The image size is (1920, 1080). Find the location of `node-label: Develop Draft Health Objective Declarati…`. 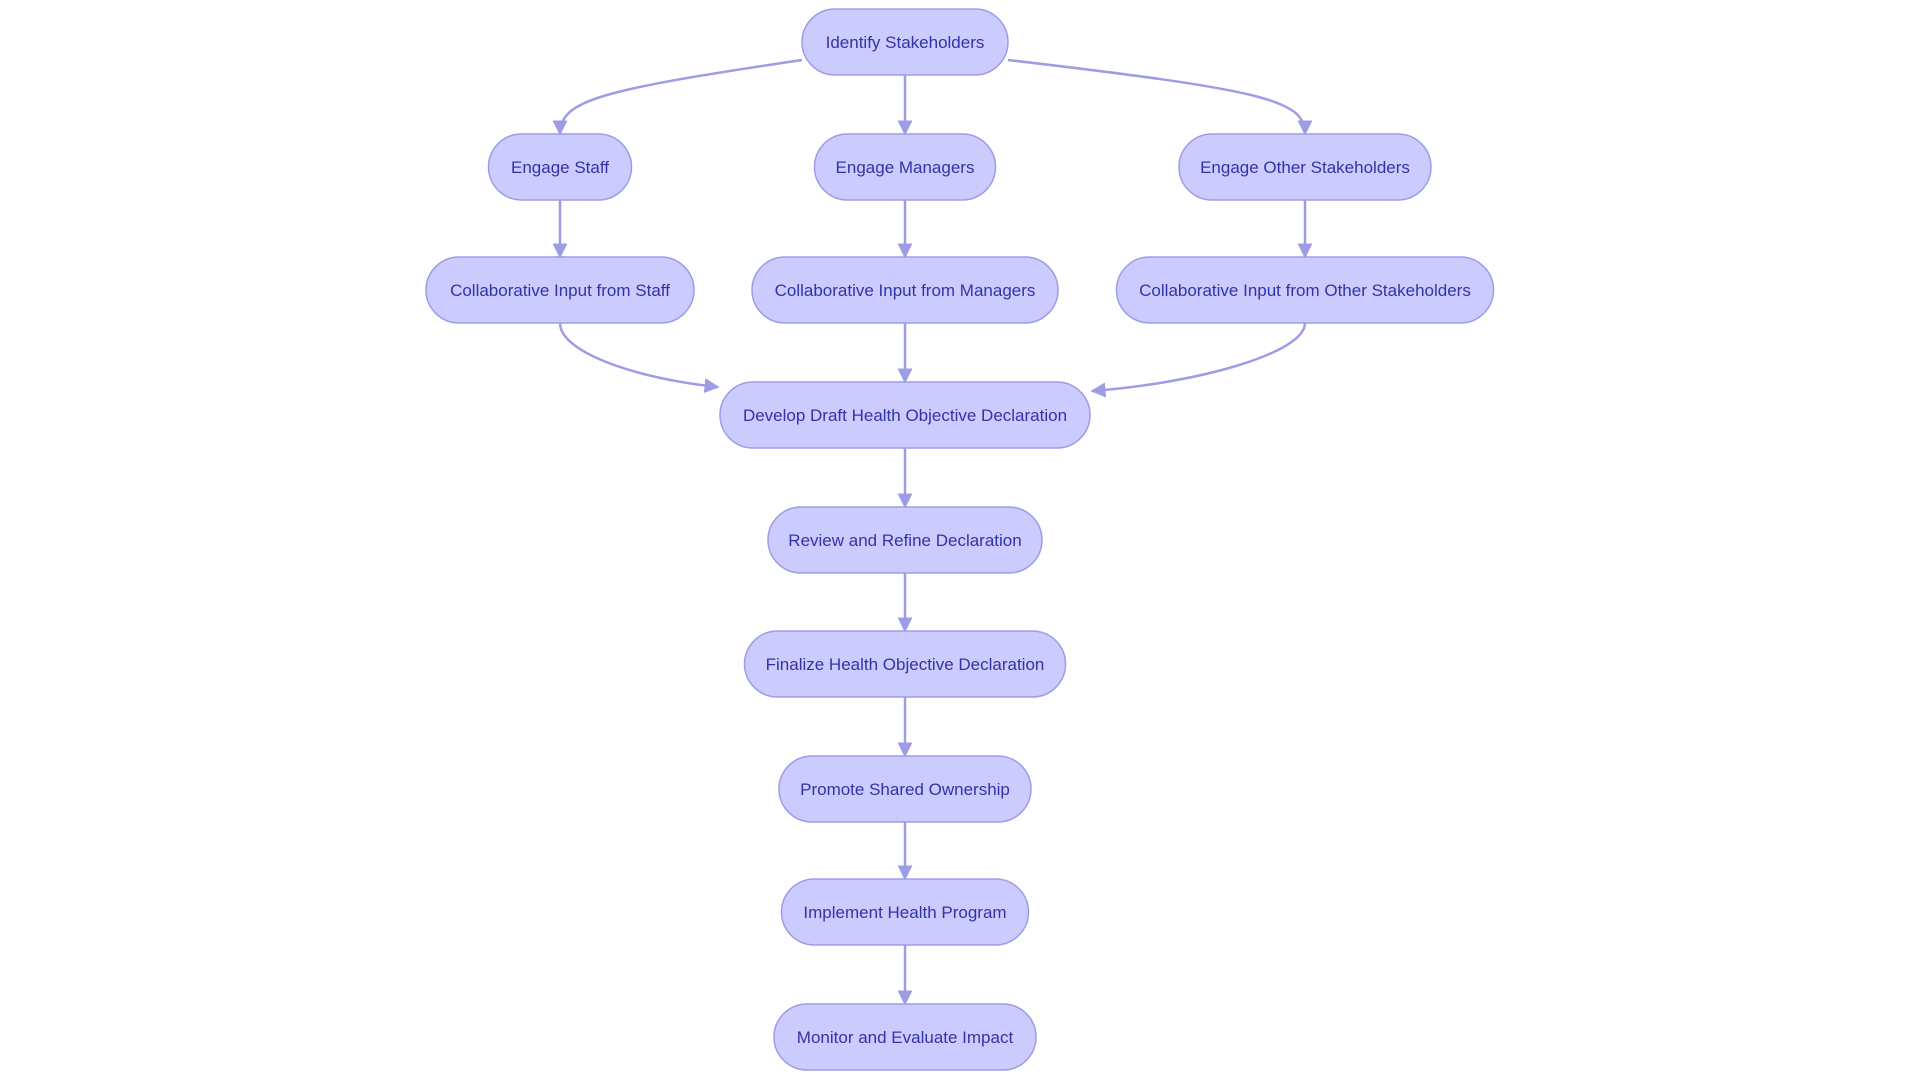

node-label: Develop Draft Health Objective Declarati… is located at coordinates (905, 415).